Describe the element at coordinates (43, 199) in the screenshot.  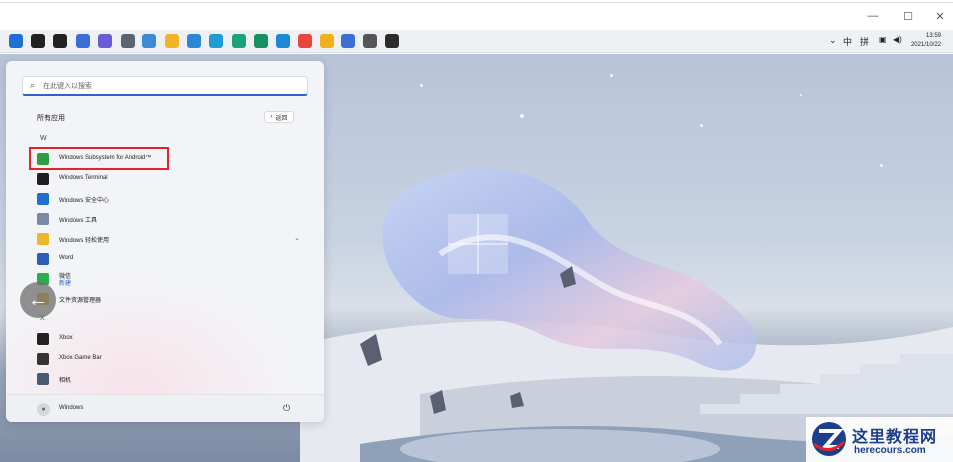
I see `shield-icon` at that location.